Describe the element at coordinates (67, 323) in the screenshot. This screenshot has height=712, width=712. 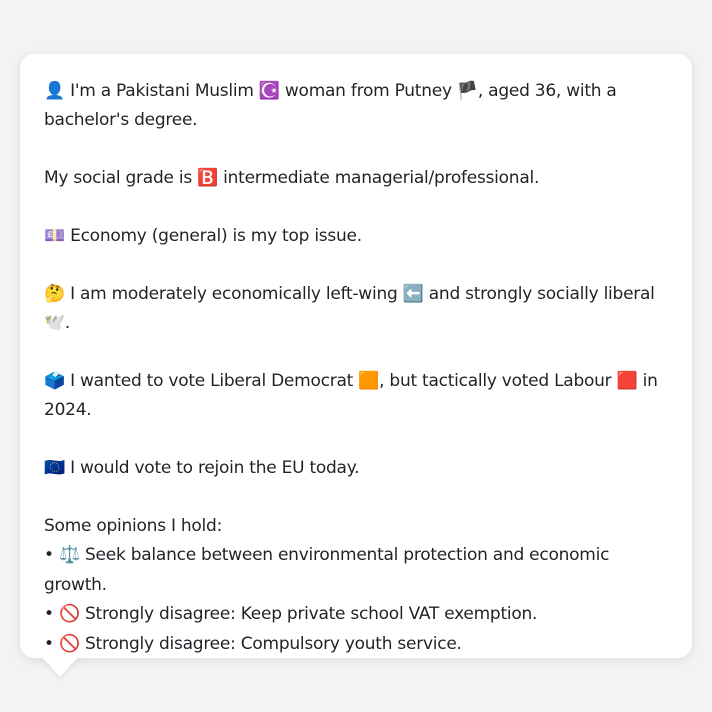
I see `ideology-text: .` at that location.